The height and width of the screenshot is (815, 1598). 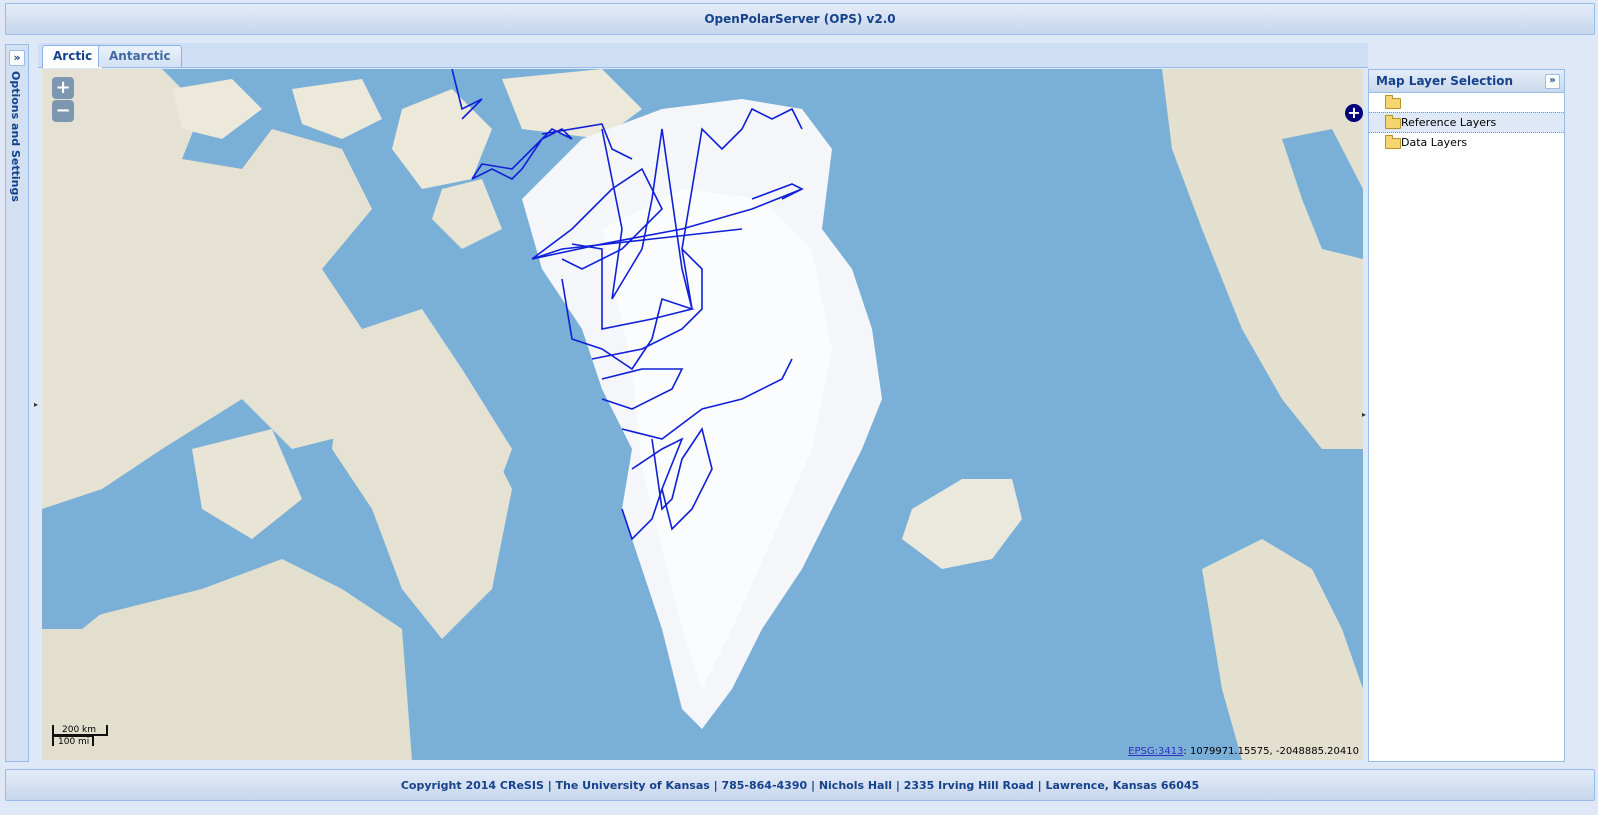 I want to click on scale-line: 200 km 100 mi, so click(x=80, y=736).